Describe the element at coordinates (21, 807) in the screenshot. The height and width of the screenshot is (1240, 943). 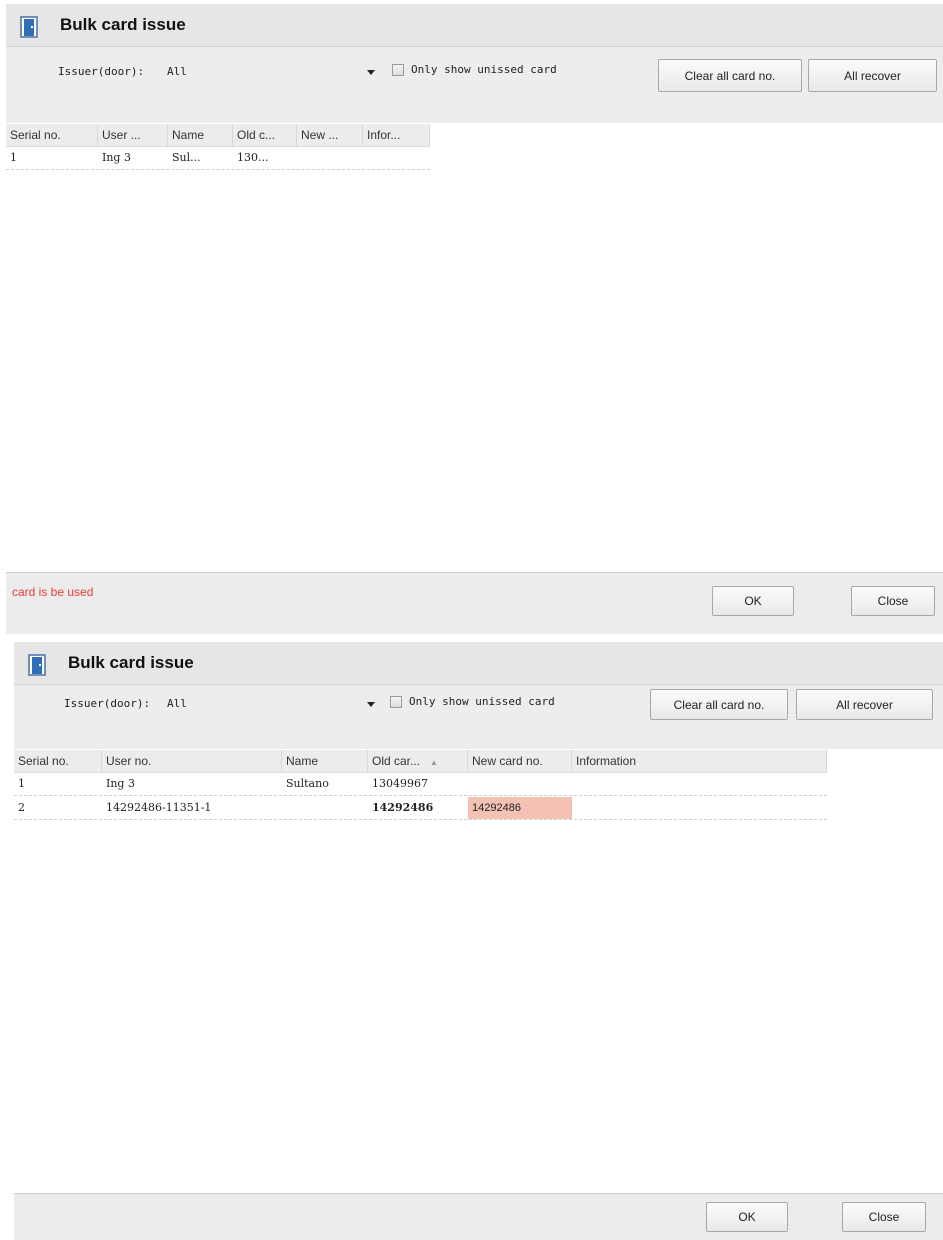
I see `cell-serial: 2` at that location.